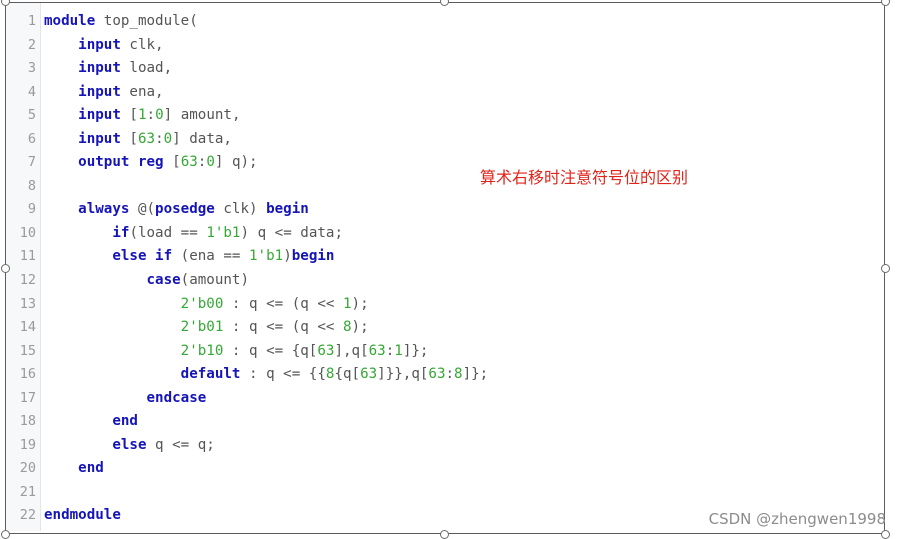  What do you see at coordinates (270, 350) in the screenshot?
I see `code-token: : q <= {q[` at bounding box center [270, 350].